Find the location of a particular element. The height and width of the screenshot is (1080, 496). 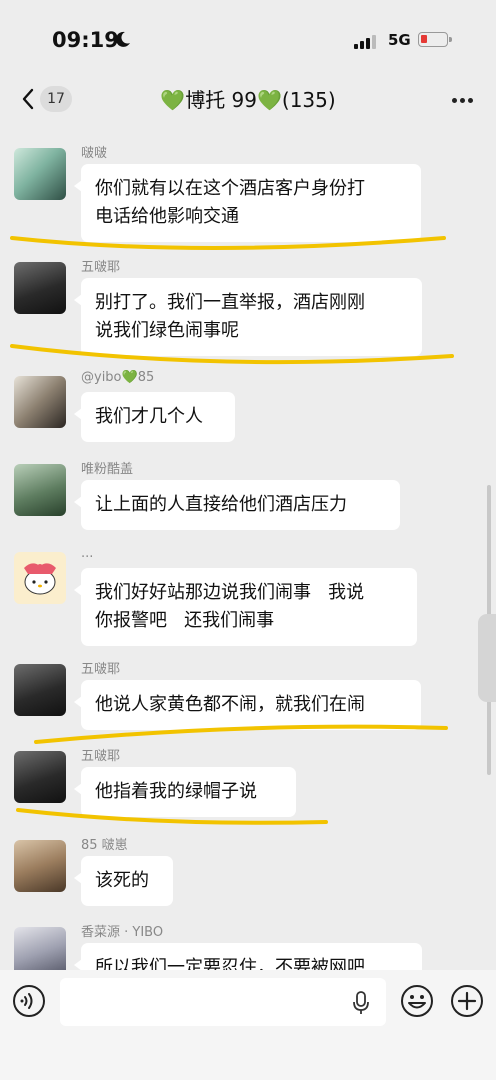

sender-name: @yibo💚85 is located at coordinates (118, 377).